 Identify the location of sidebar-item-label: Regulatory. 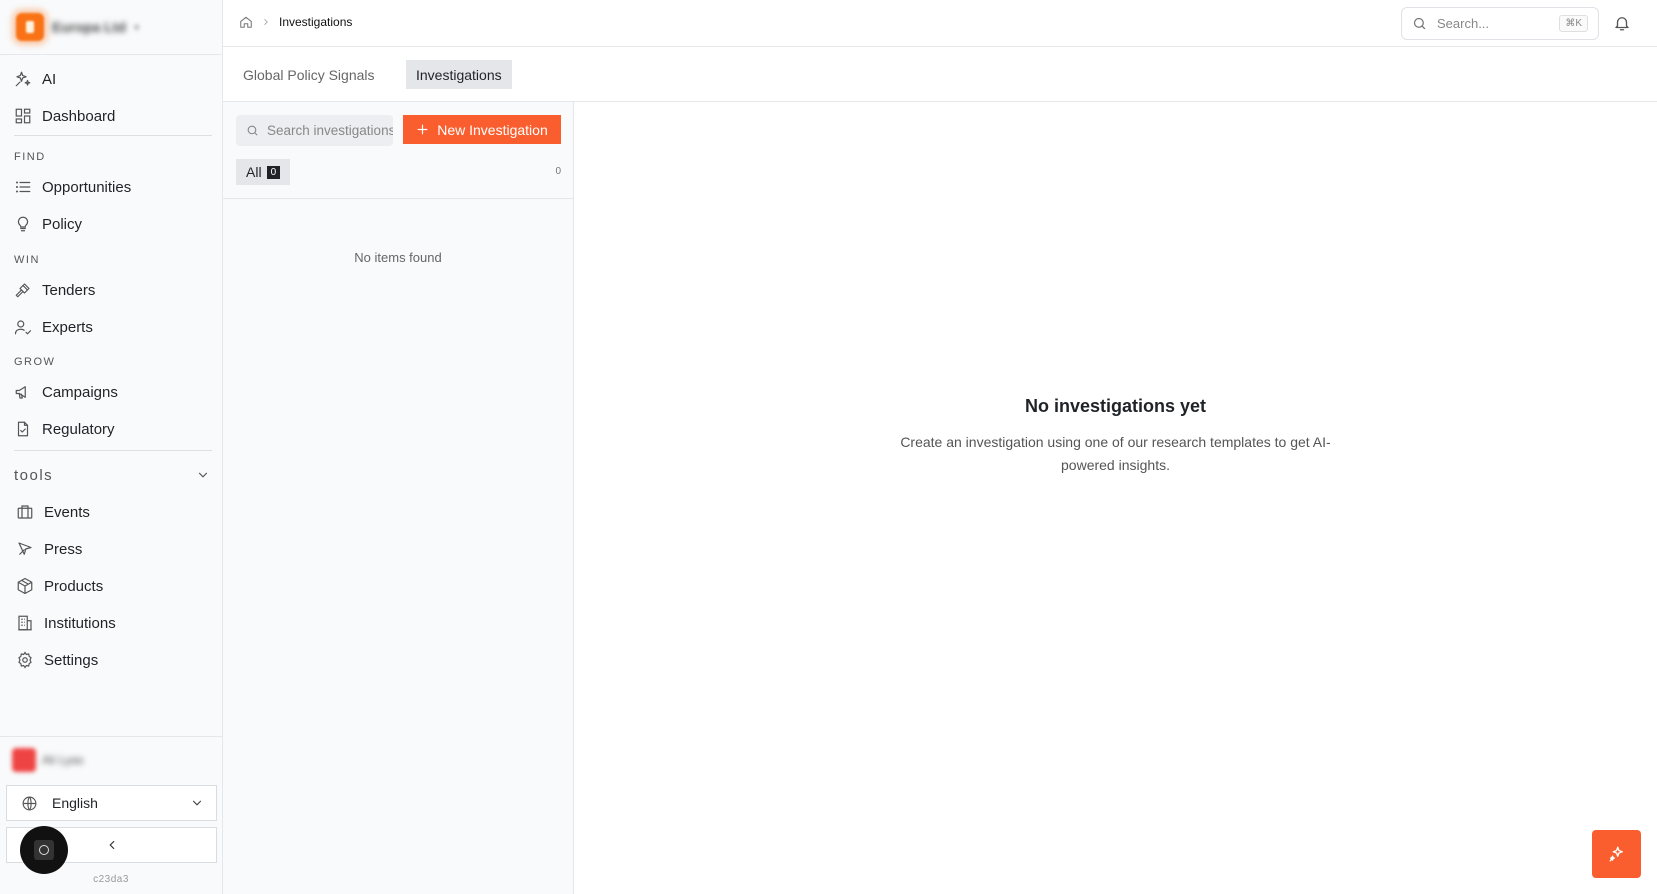
(78, 429).